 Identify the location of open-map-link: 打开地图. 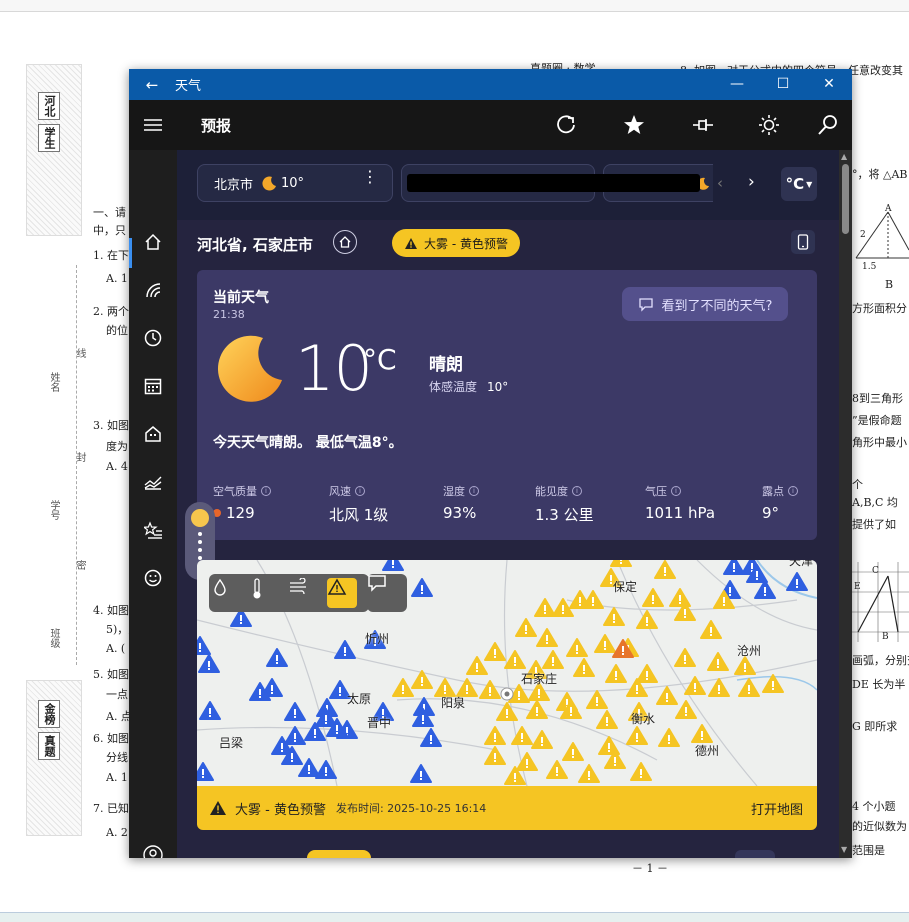
(777, 808).